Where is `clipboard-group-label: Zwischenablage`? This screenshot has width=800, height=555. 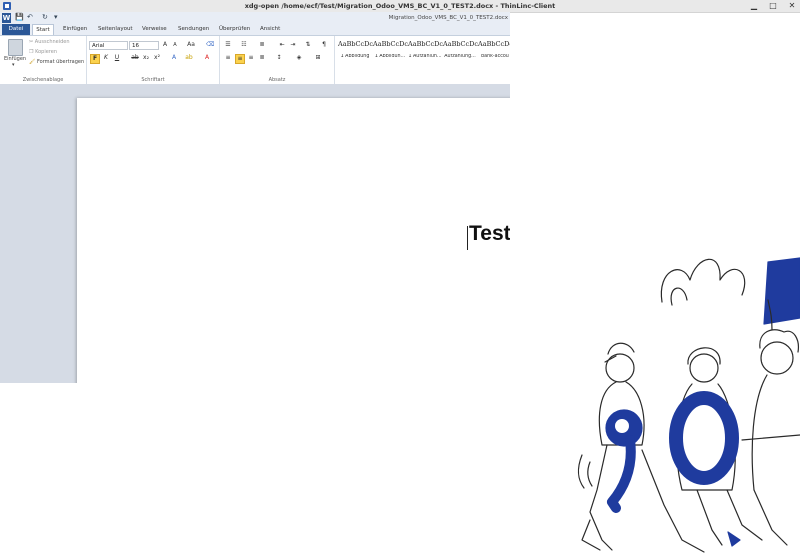
clipboard-group-label: Zwischenablage is located at coordinates (43, 80).